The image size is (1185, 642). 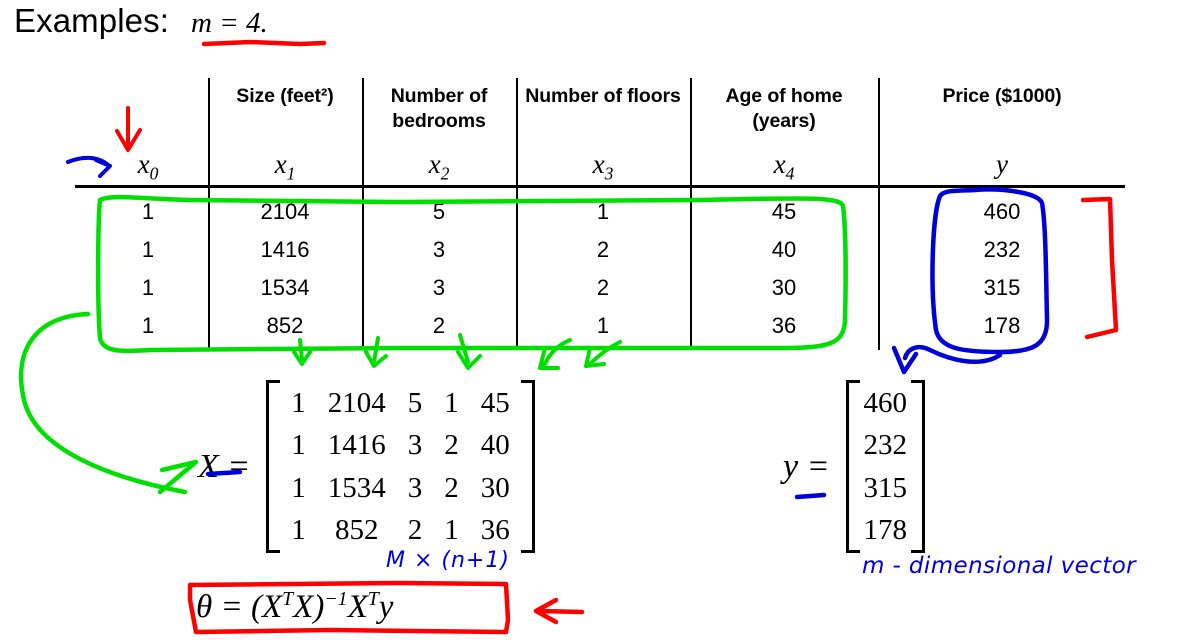 I want to click on table-symbol-x3: x3, so click(x=603, y=166).